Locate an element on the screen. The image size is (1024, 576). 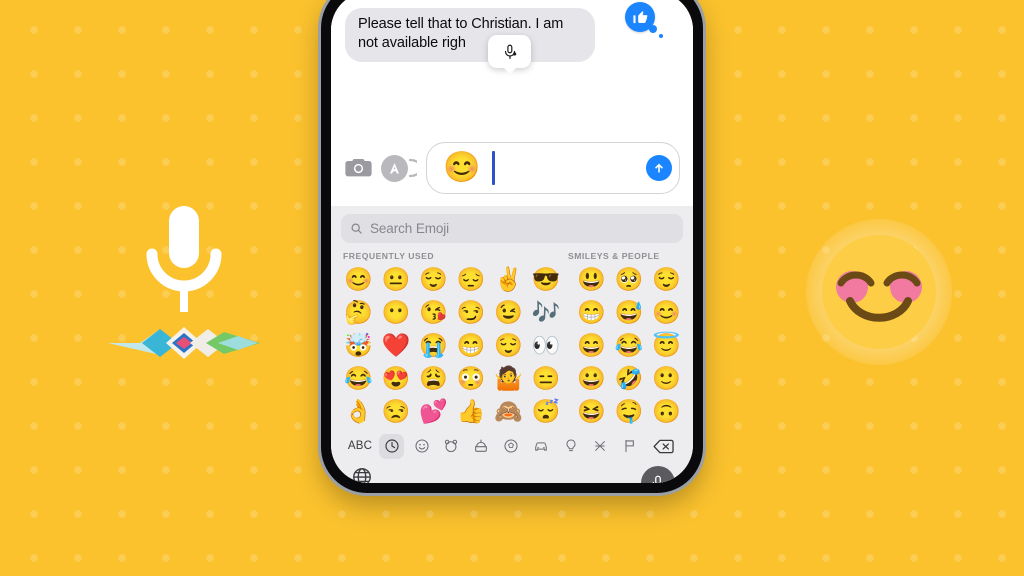
camera-button is located at coordinates (358, 168).